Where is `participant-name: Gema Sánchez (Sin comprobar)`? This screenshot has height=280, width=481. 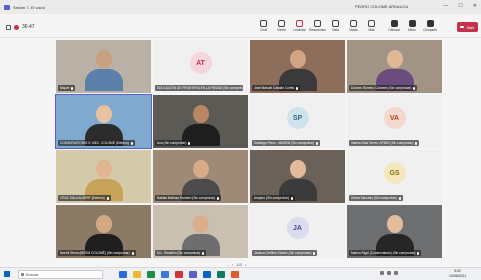 participant-name: Gema Sánchez (Sin comprobar) is located at coordinates (374, 198).